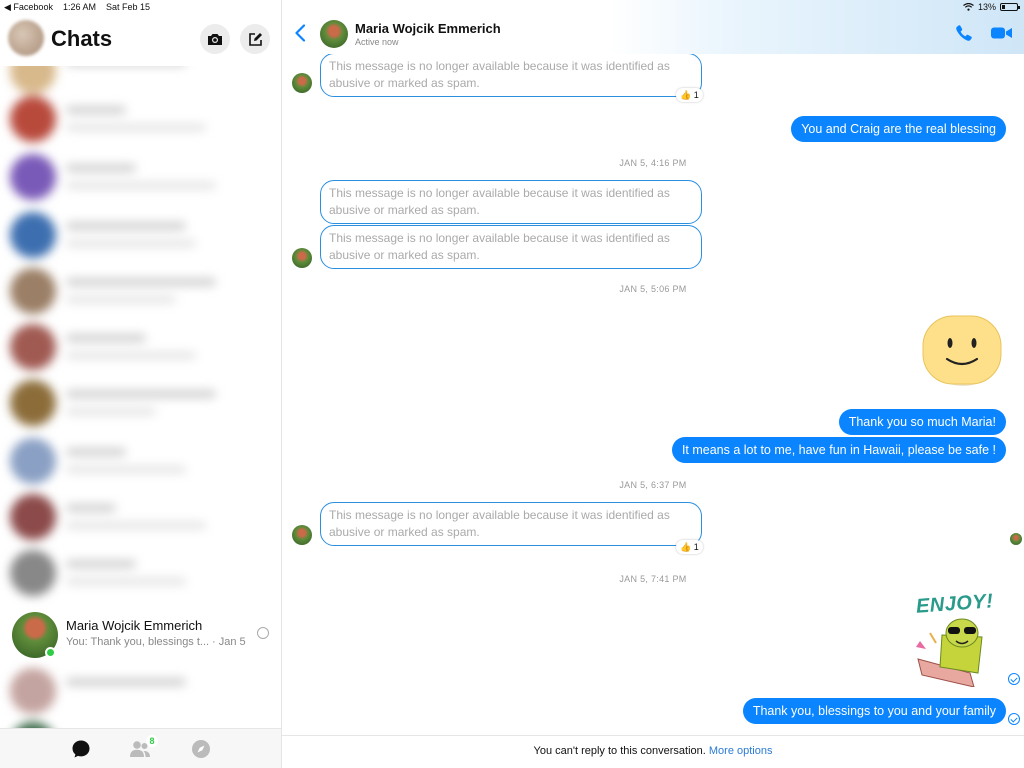  Describe the element at coordinates (968, 7) in the screenshot. I see `wifi-icon` at that location.